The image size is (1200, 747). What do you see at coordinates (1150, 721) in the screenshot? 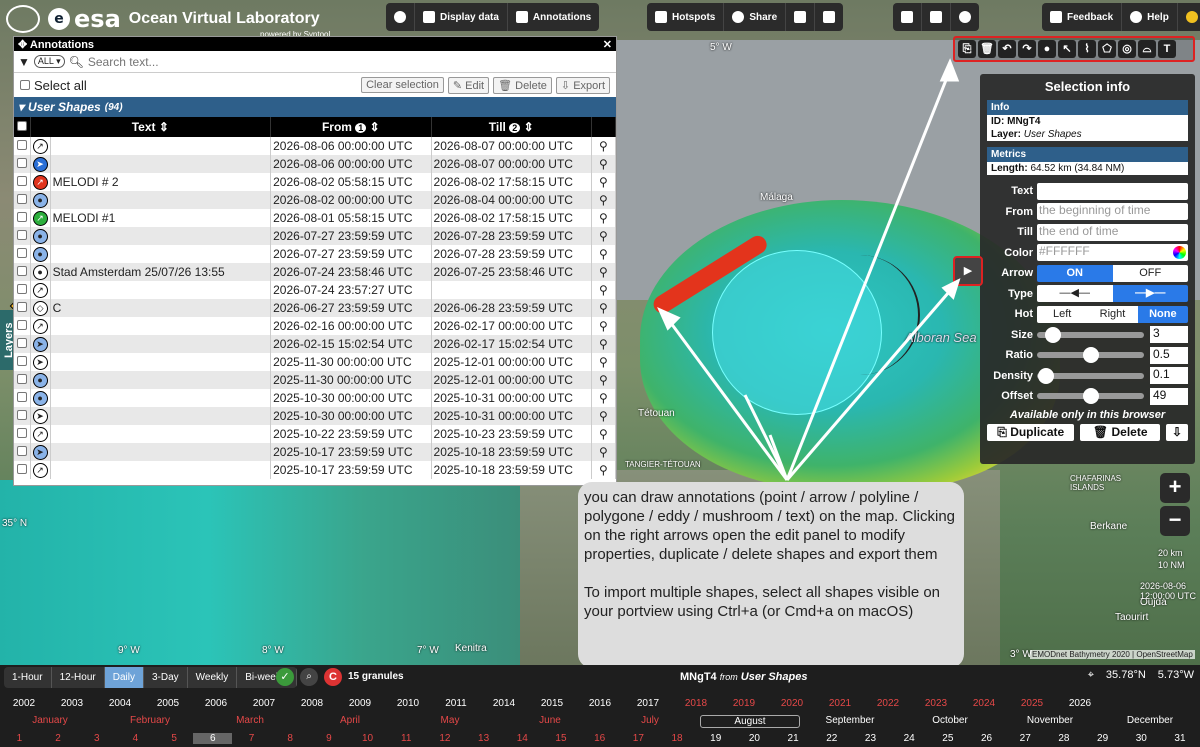
I see `month-tick: December` at bounding box center [1150, 721].